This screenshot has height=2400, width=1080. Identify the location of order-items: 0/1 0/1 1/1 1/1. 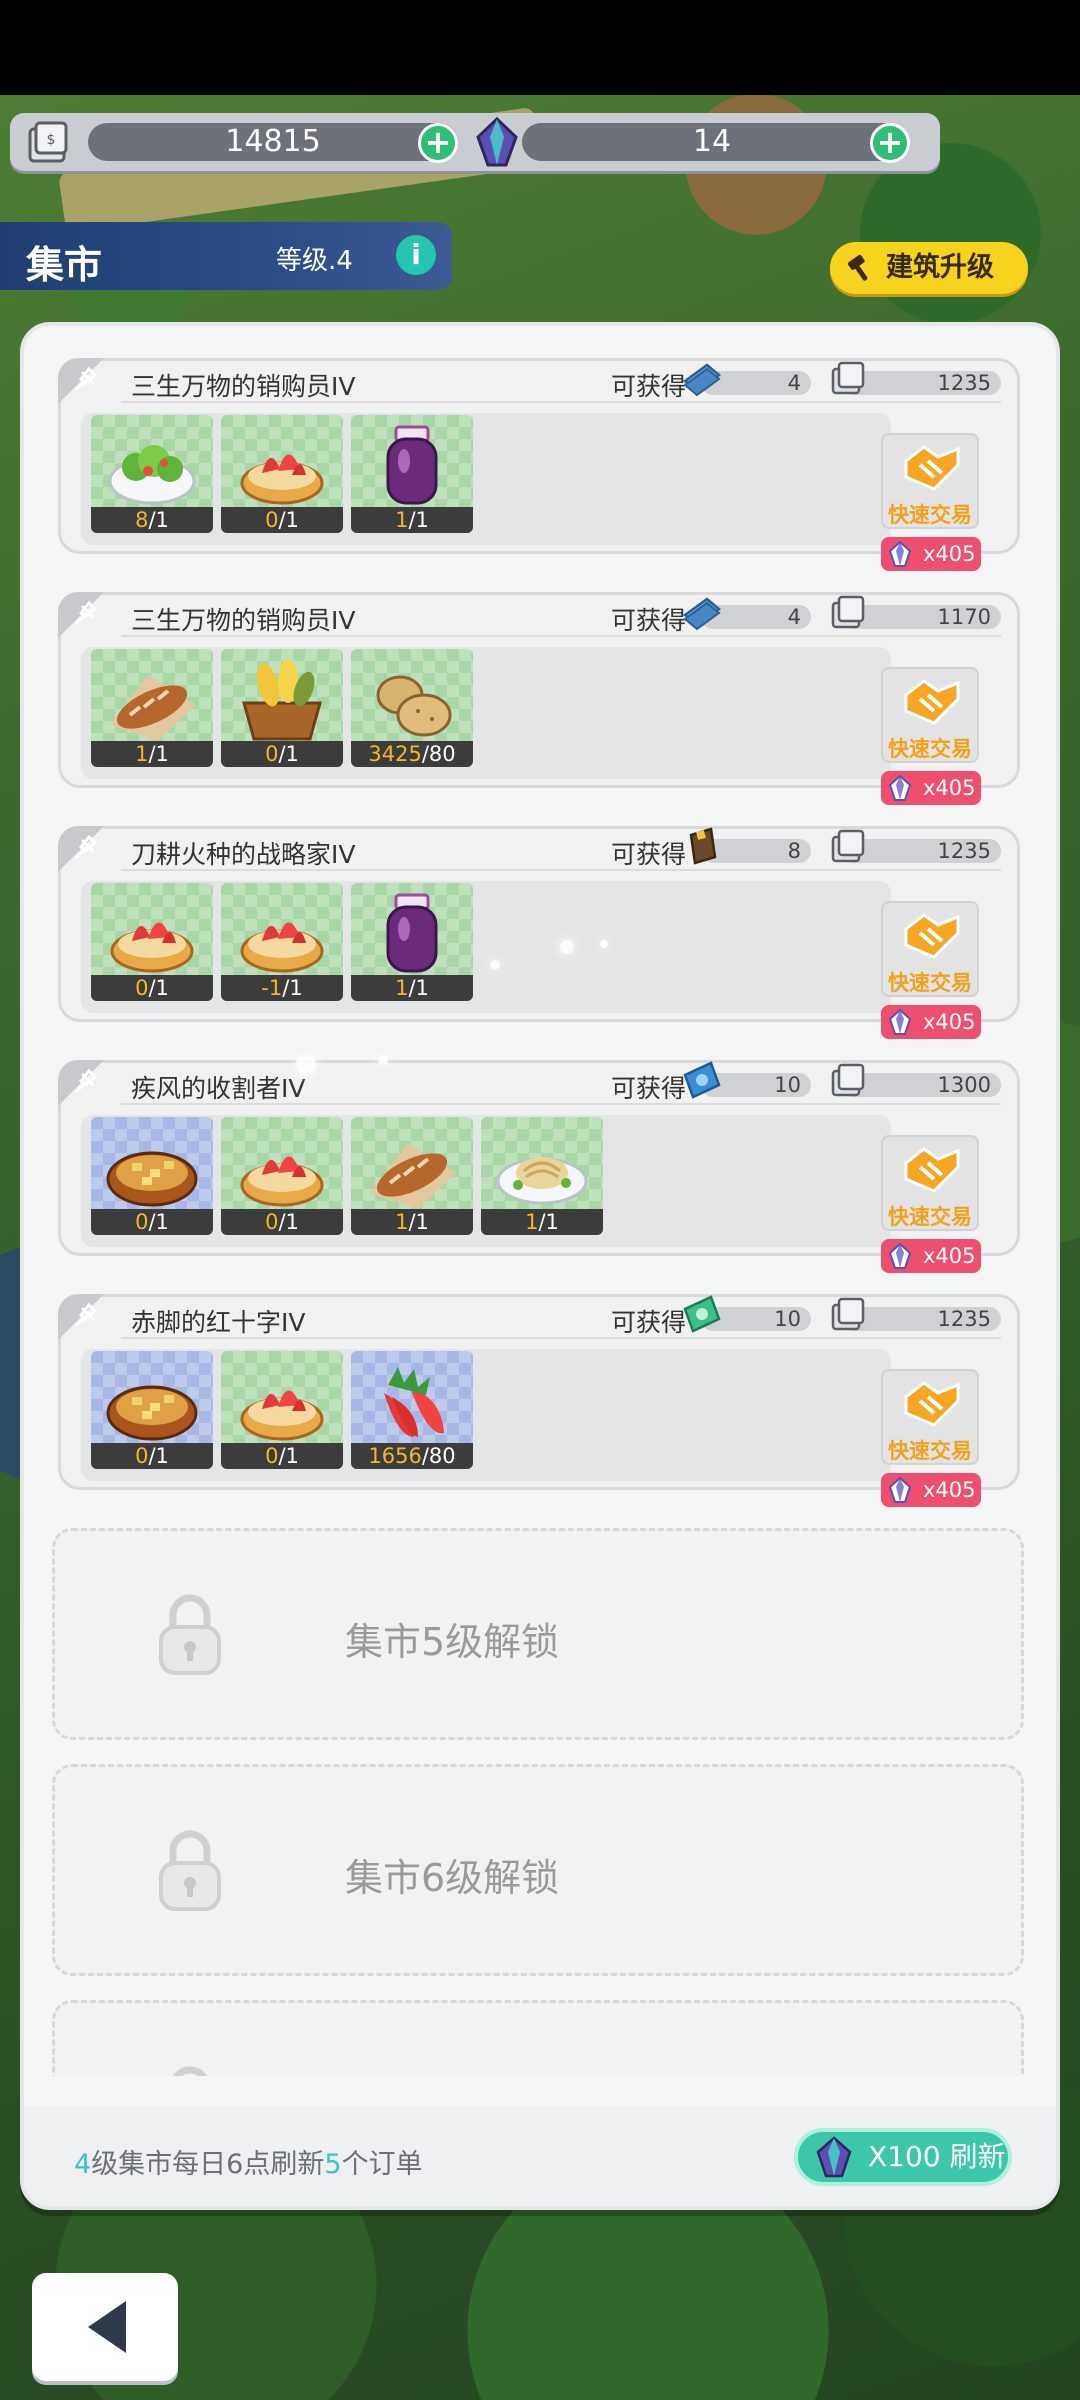
(486, 1181).